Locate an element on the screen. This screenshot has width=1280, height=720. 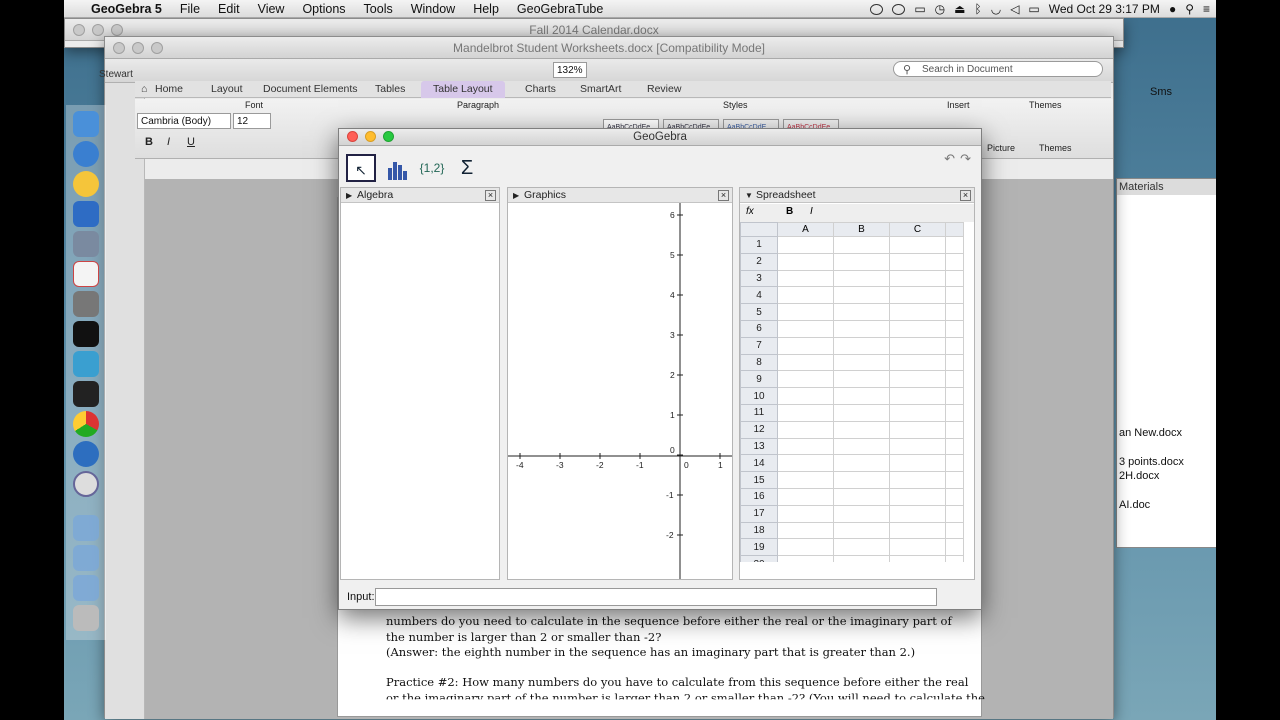
minimize-icon is located at coordinates (138, 48).